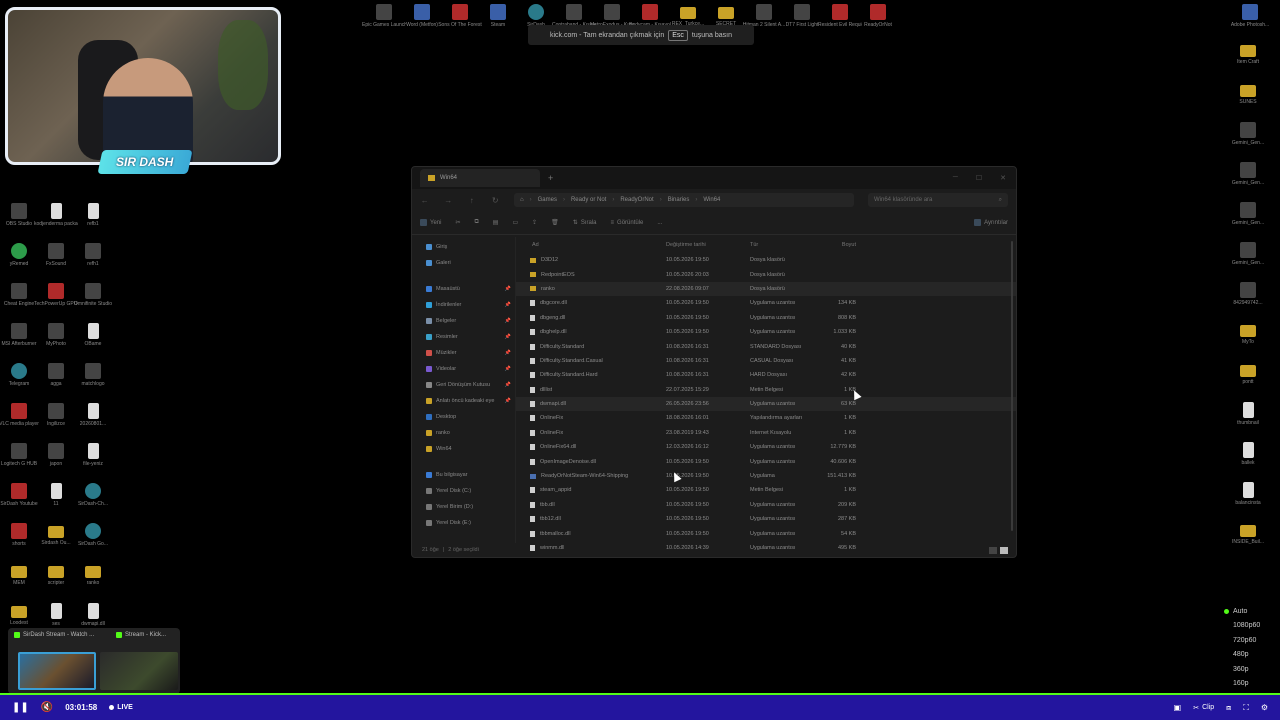 This screenshot has width=1280, height=720. I want to click on details-button: Ayrıntılar, so click(991, 222).